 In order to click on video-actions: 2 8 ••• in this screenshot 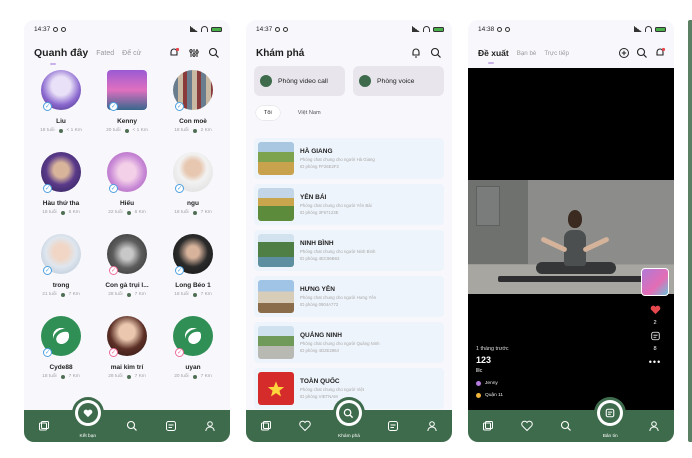, I will do `click(655, 317)`.